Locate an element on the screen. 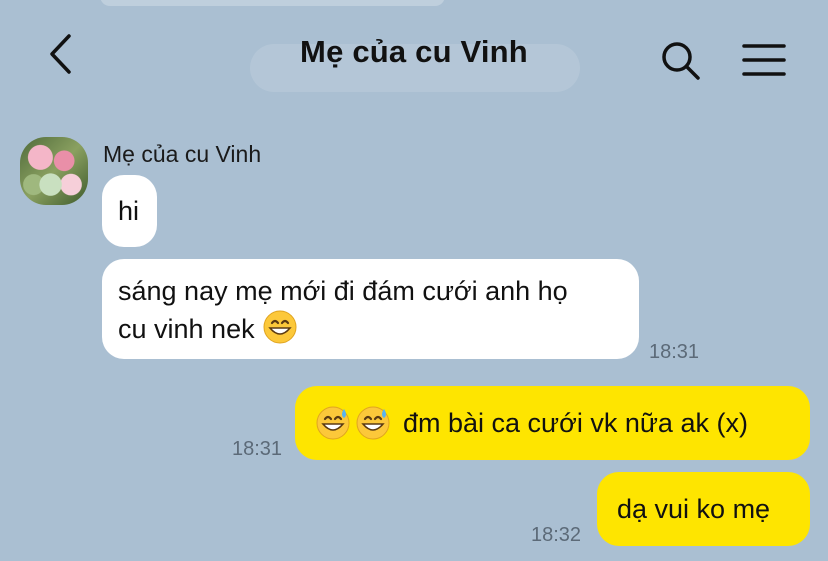 This screenshot has width=828, height=561. message-bubble-outgoing: dạ vui ko mẹ is located at coordinates (703, 509).